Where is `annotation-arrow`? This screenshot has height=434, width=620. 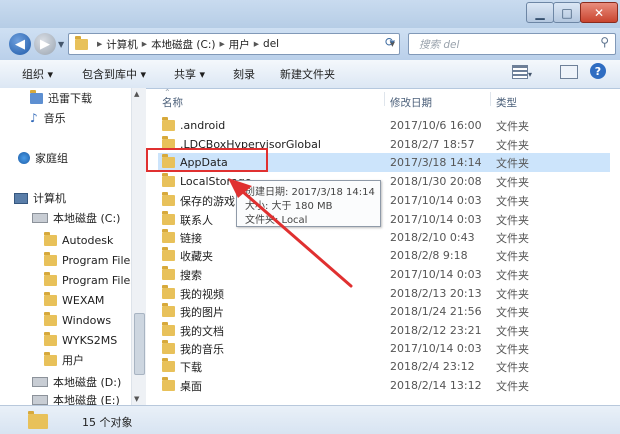
annotation-arrow is located at coordinates (290, 233).